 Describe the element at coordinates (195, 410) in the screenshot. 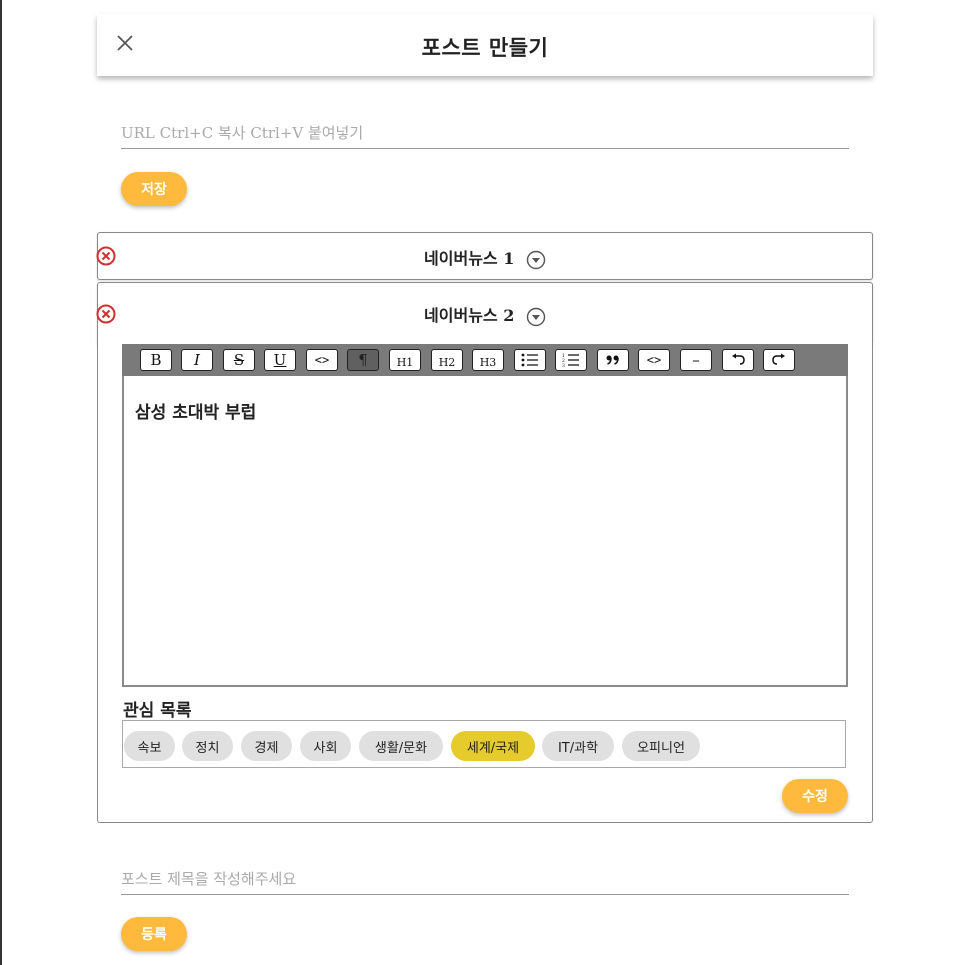

I see `editor-content: 삼성 초대박 부럽` at that location.